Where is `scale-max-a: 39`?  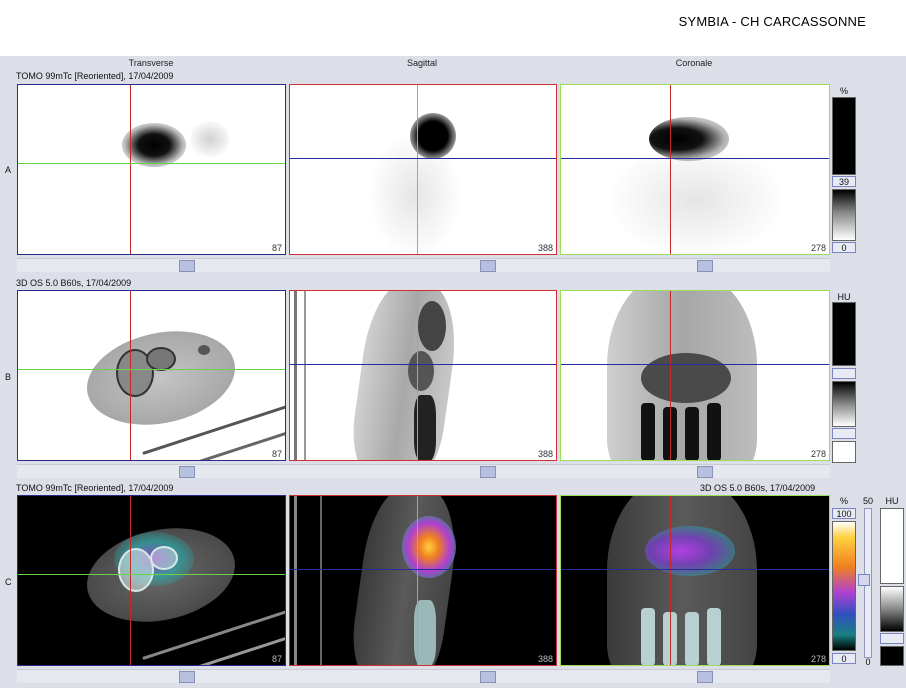
scale-max-a: 39 is located at coordinates (844, 181).